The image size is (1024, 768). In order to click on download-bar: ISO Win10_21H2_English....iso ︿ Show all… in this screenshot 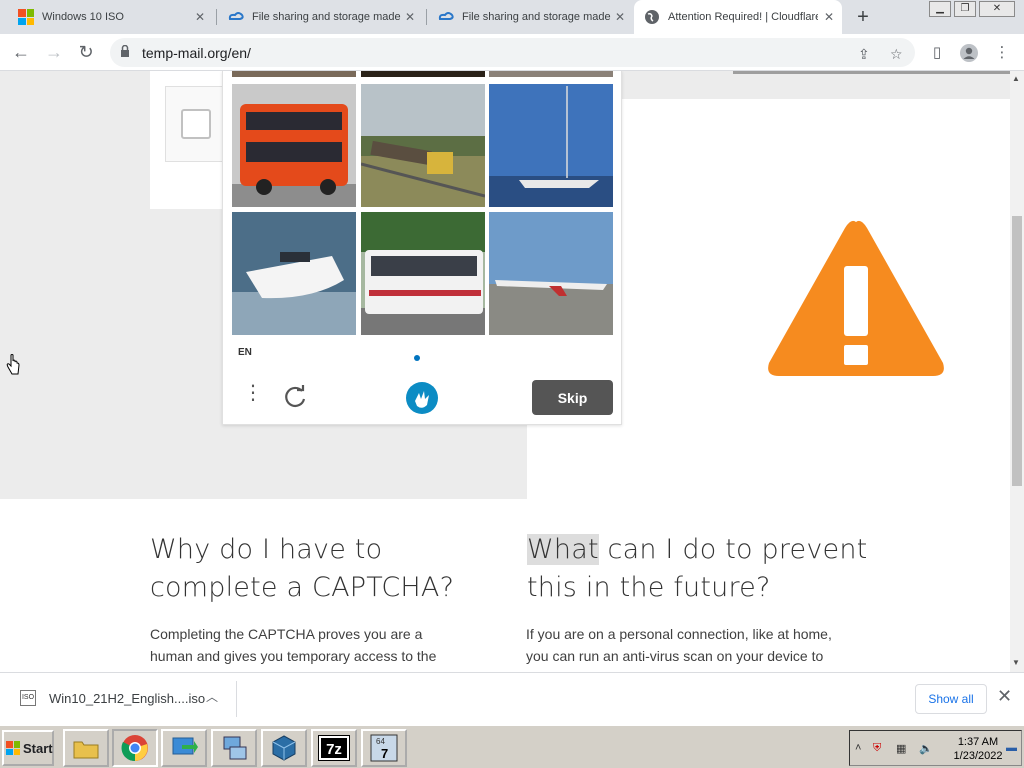, I will do `click(512, 698)`.